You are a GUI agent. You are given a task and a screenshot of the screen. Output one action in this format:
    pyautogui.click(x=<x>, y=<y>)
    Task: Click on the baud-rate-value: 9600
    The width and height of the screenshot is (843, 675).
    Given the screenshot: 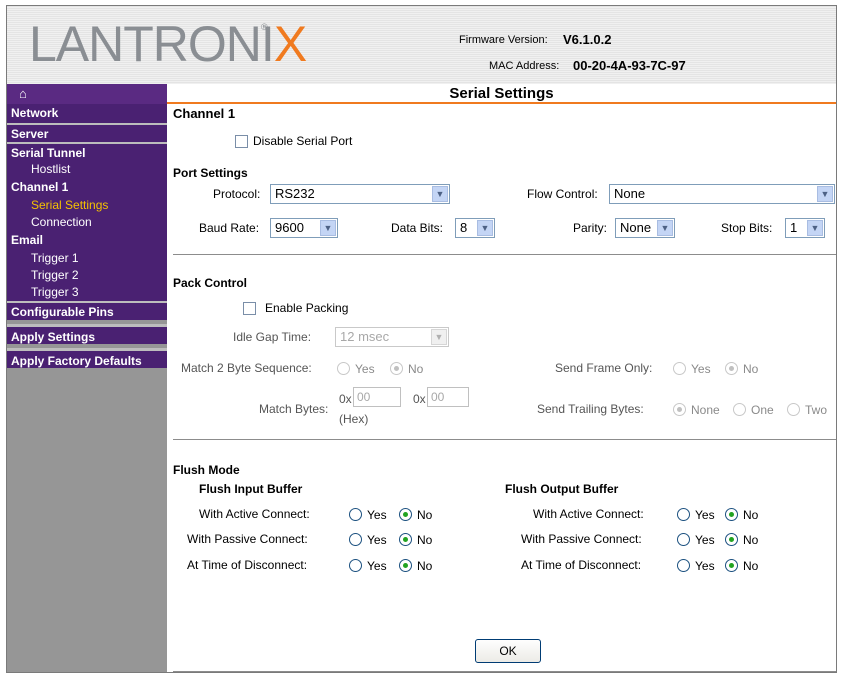 What is the action you would take?
    pyautogui.click(x=289, y=227)
    